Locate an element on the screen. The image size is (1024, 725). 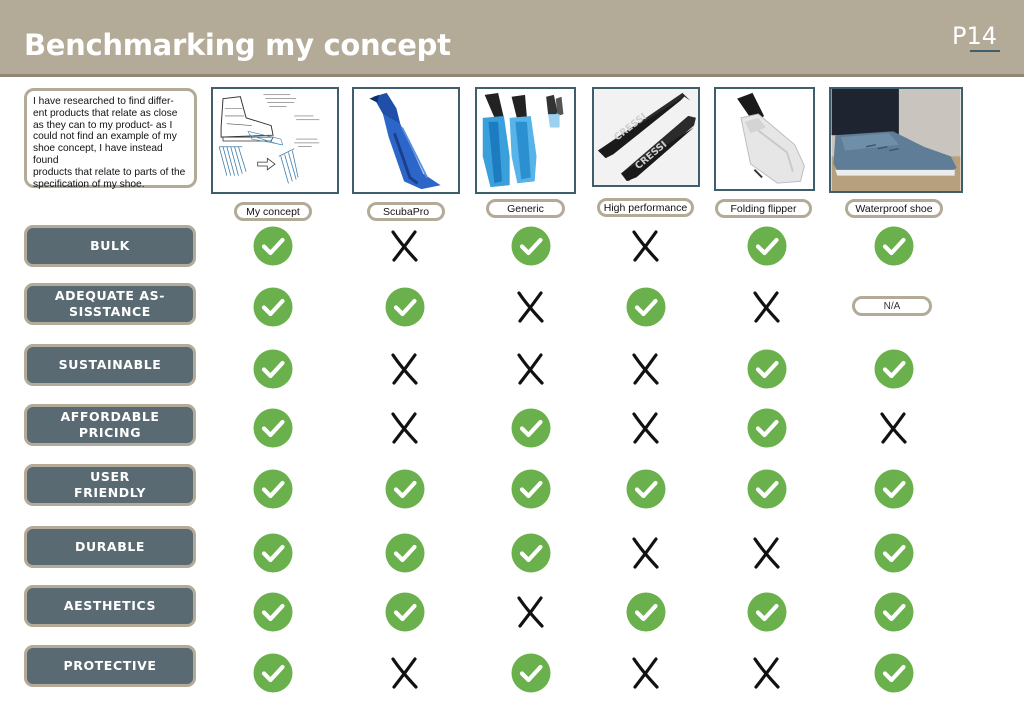
page-number: P14 is located at coordinates (975, 36).